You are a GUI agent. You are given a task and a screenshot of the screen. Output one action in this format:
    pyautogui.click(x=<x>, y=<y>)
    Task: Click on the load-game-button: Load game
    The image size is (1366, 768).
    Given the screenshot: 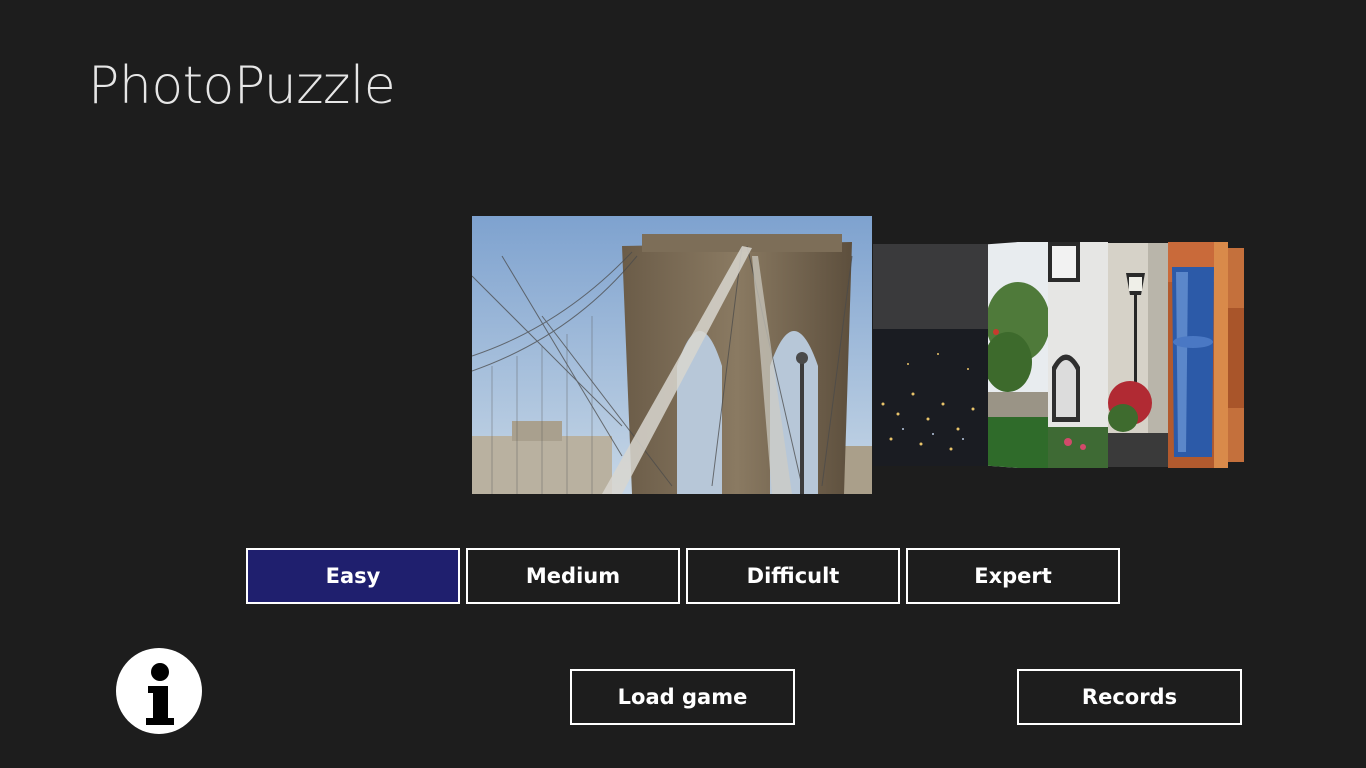 What is the action you would take?
    pyautogui.click(x=682, y=697)
    